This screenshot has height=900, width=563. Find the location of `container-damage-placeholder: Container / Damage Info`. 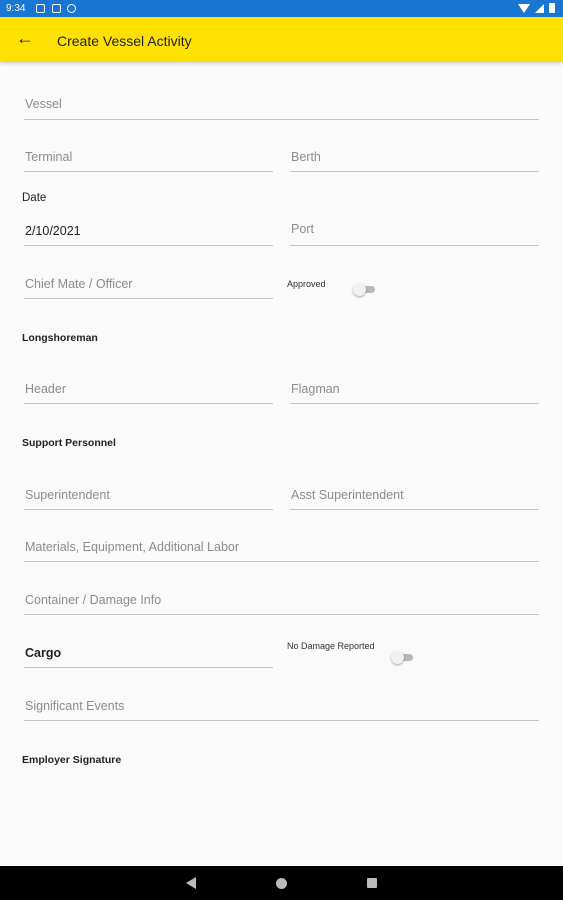

container-damage-placeholder: Container / Damage Info is located at coordinates (93, 600).